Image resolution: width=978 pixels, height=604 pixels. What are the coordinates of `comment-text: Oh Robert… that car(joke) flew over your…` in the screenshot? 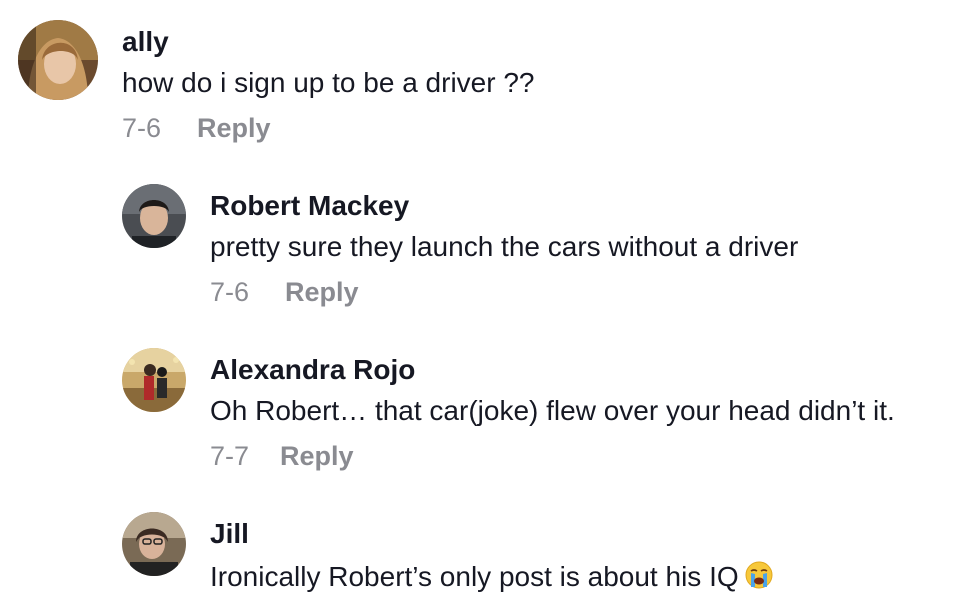 It's located at (552, 410).